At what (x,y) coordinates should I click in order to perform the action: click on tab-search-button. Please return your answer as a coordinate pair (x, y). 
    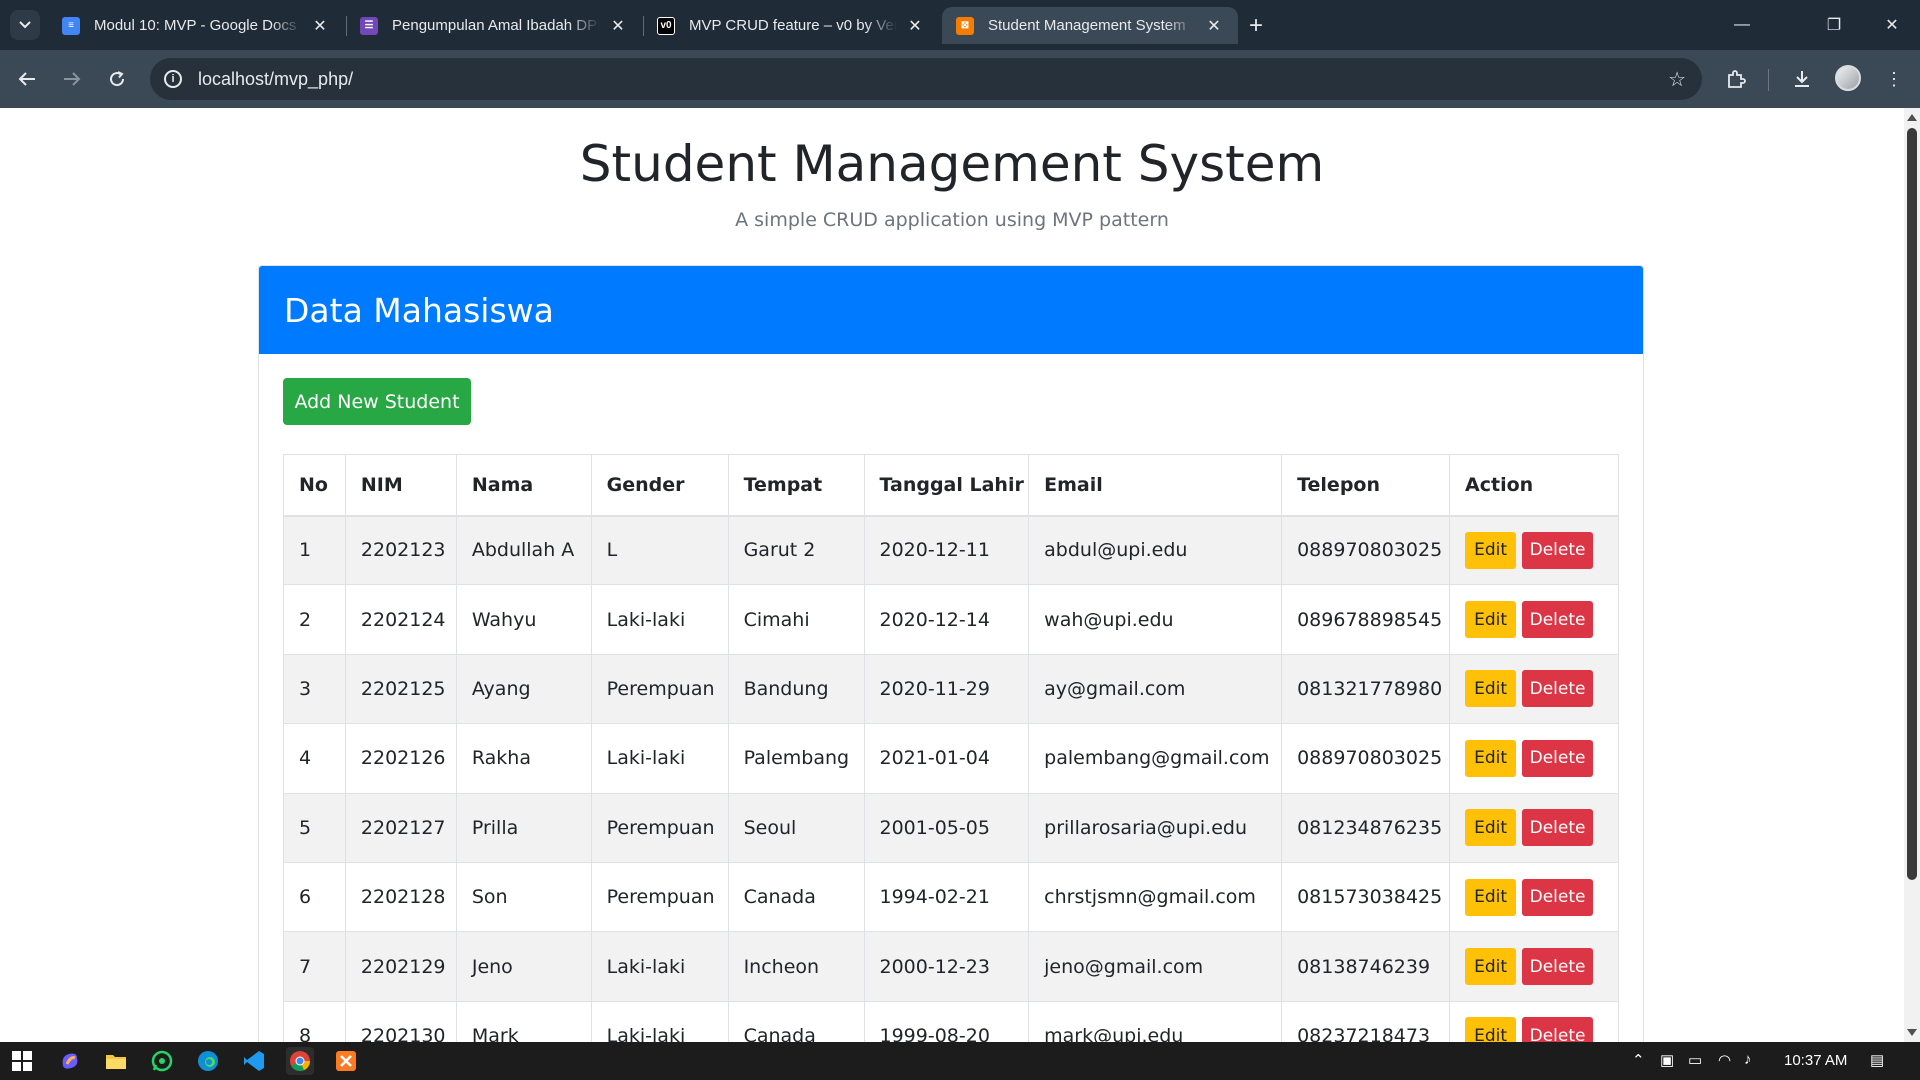
    Looking at the image, I should click on (25, 25).